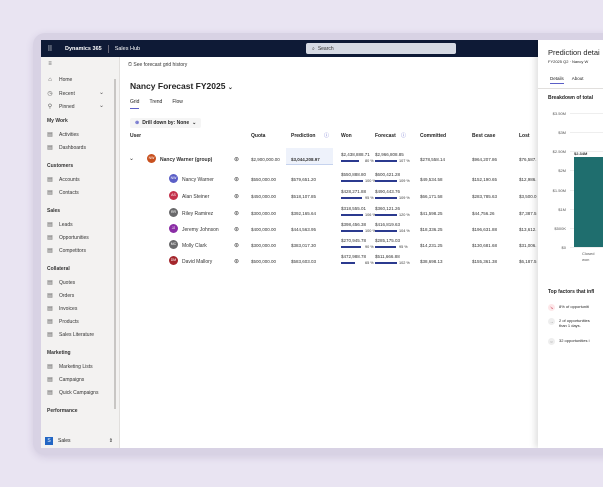 This screenshot has width=603, height=487. Describe the element at coordinates (66, 148) in the screenshot. I see `sidebar-item-dashboards: ▤ Dashboards` at that location.